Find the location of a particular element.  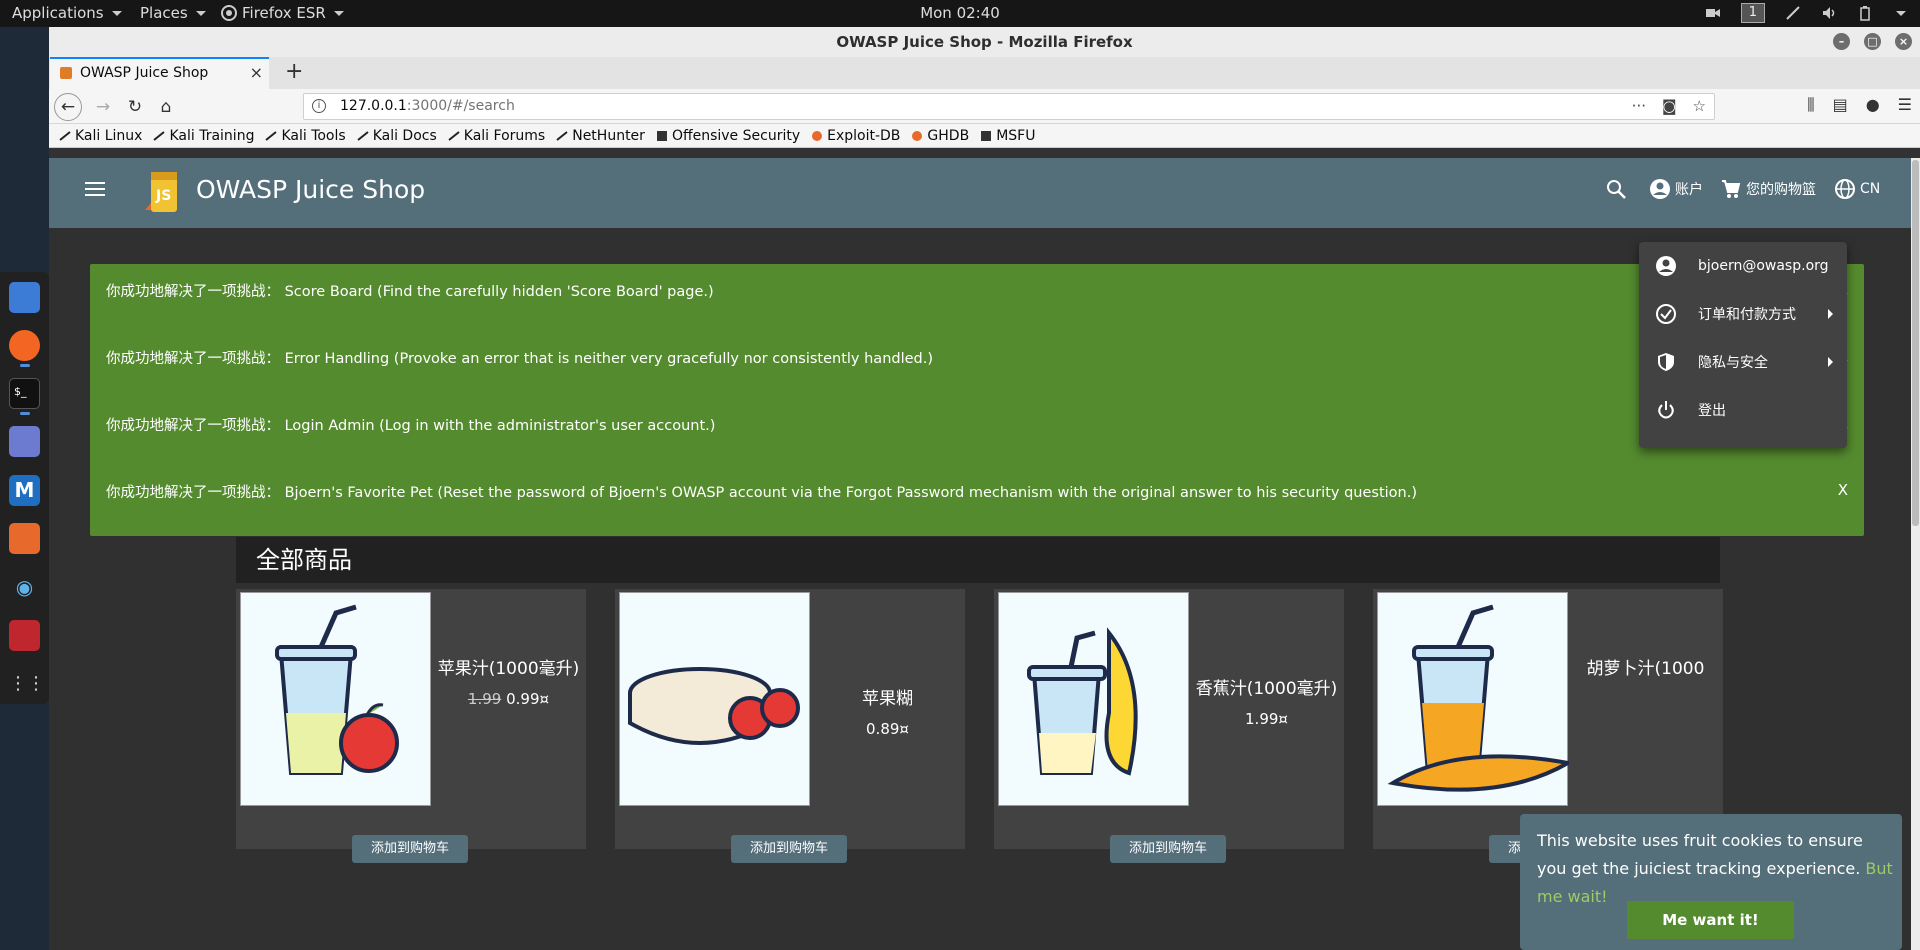

scrollbar-thumb is located at coordinates (1915, 343).